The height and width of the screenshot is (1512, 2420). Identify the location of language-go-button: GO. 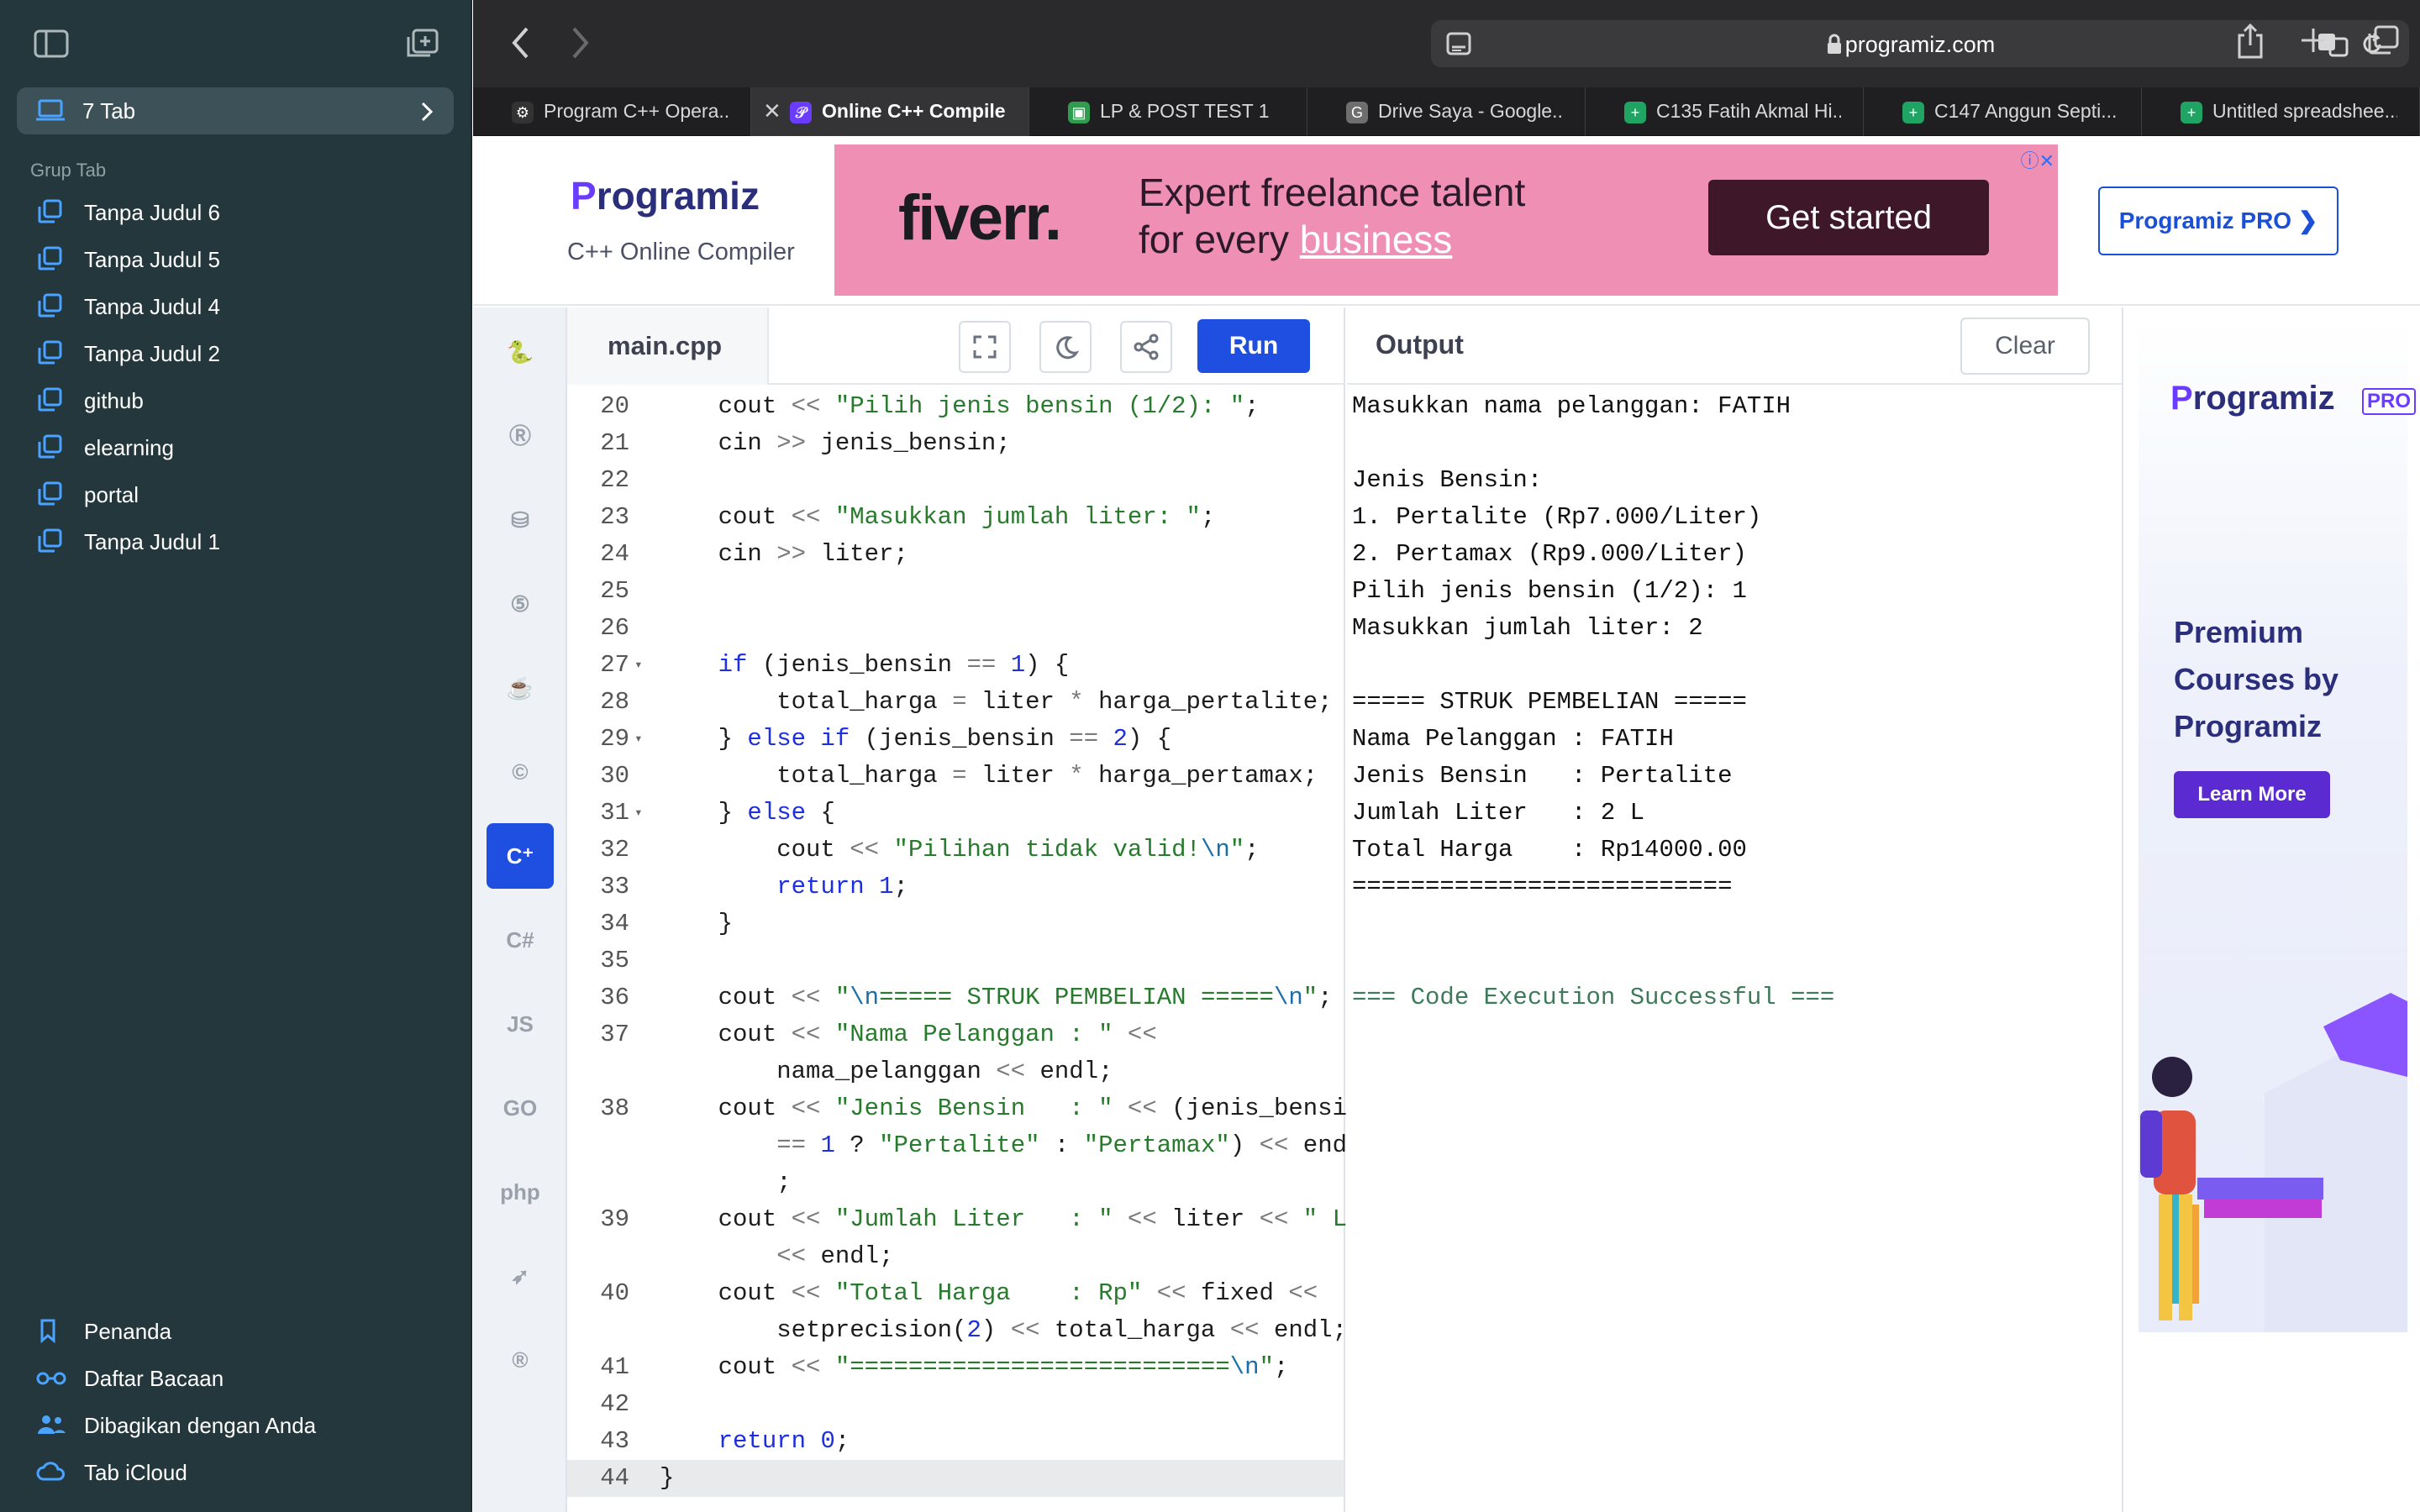
(521, 1108).